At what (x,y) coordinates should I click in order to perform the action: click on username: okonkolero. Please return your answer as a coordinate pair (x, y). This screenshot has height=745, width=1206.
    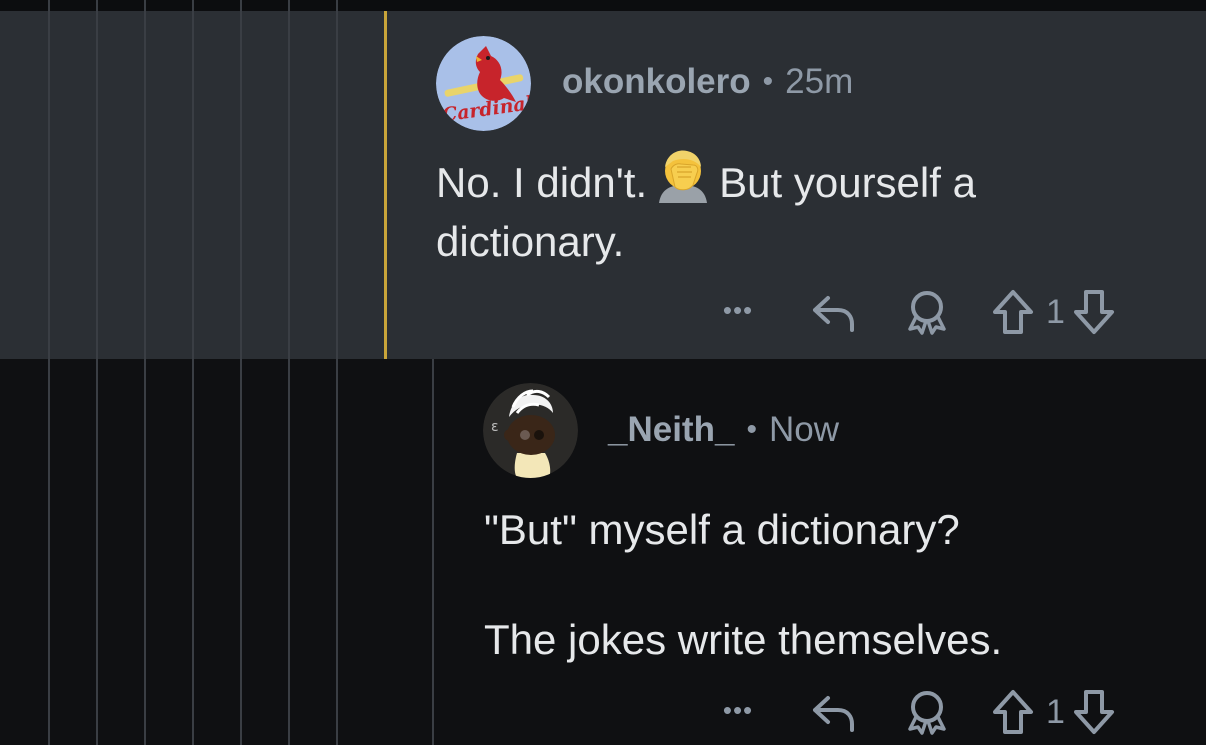
    Looking at the image, I should click on (656, 82).